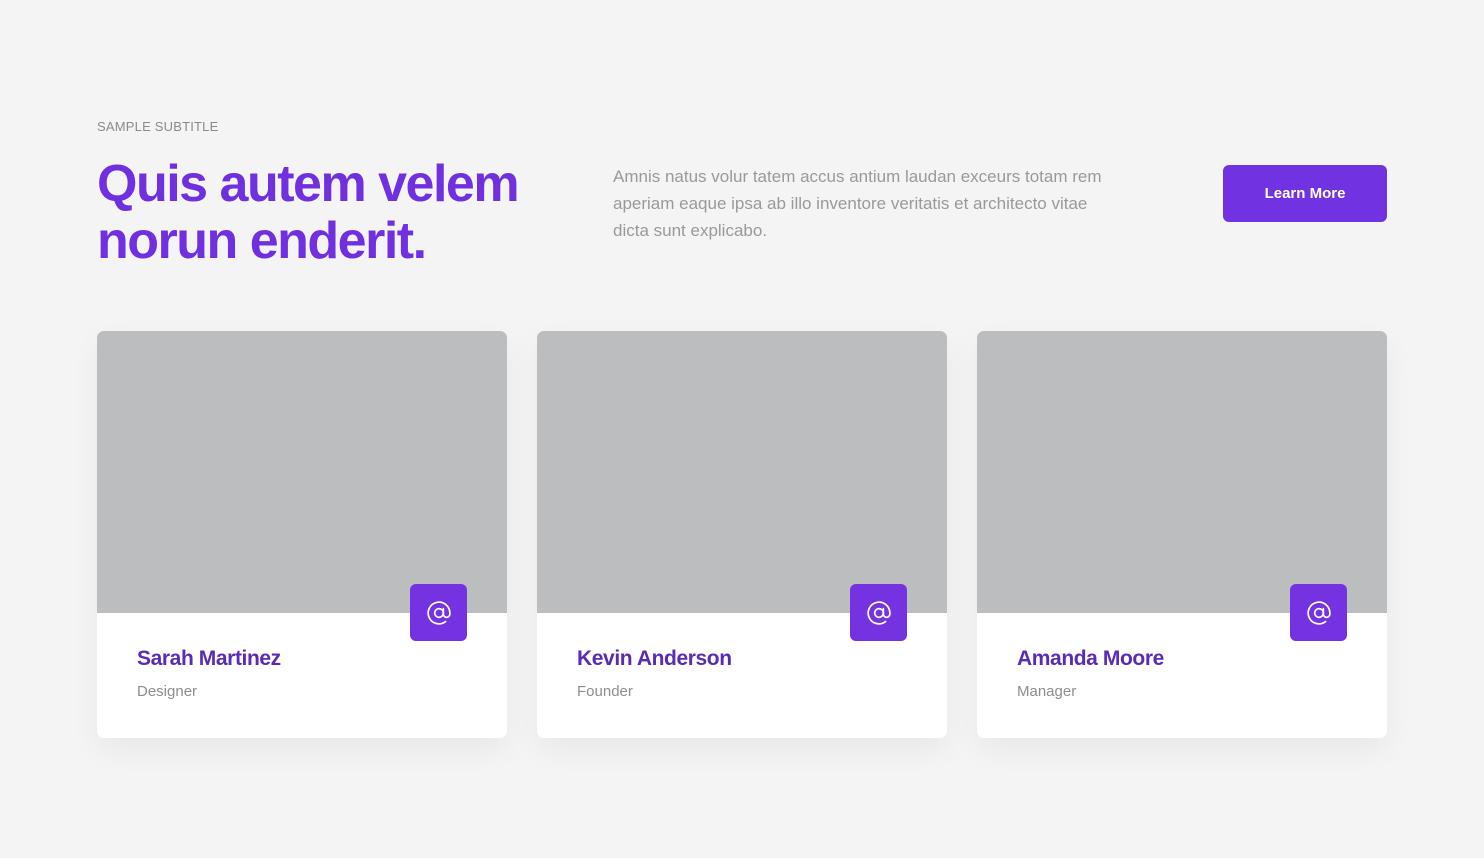  I want to click on team-card-kevin: Kevin Anderson Founder, so click(742, 534).